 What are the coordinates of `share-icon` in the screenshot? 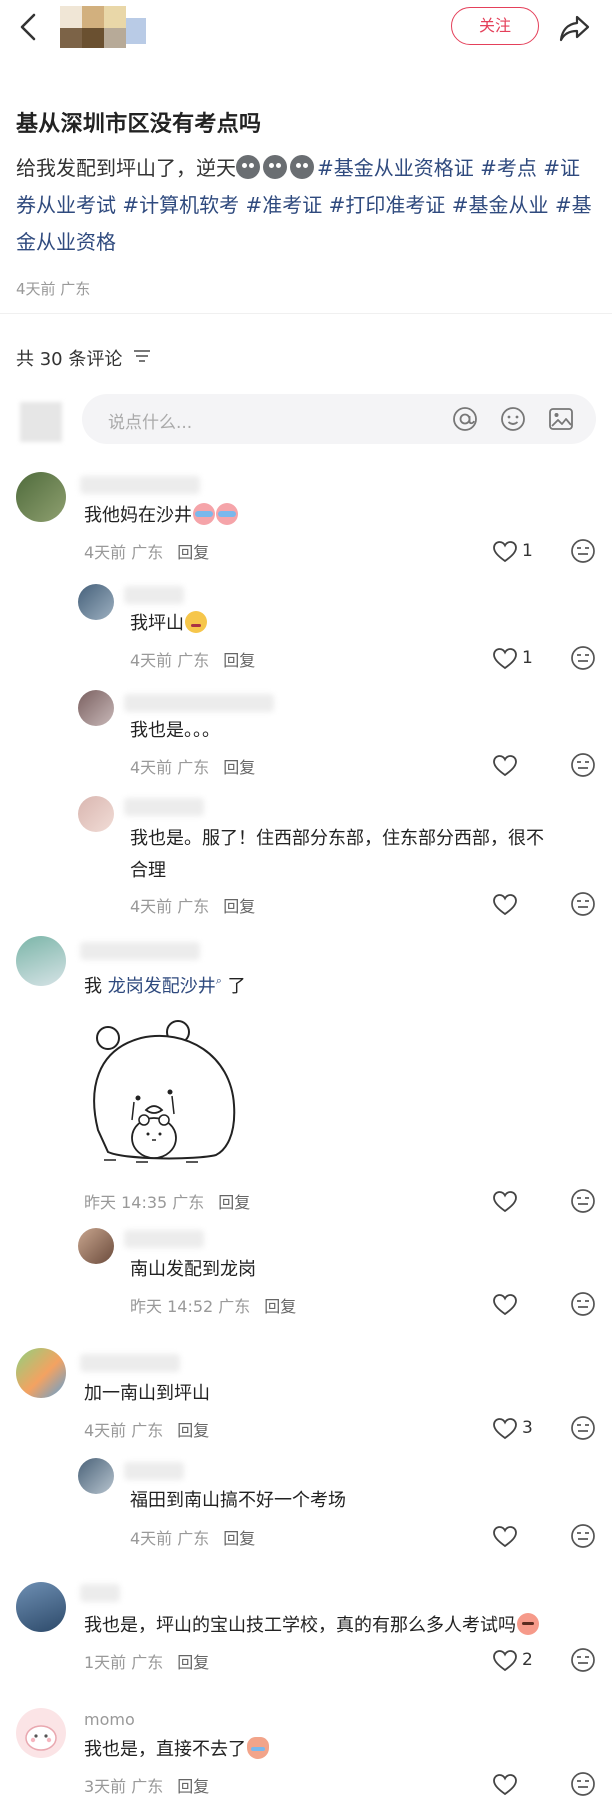 It's located at (574, 28).